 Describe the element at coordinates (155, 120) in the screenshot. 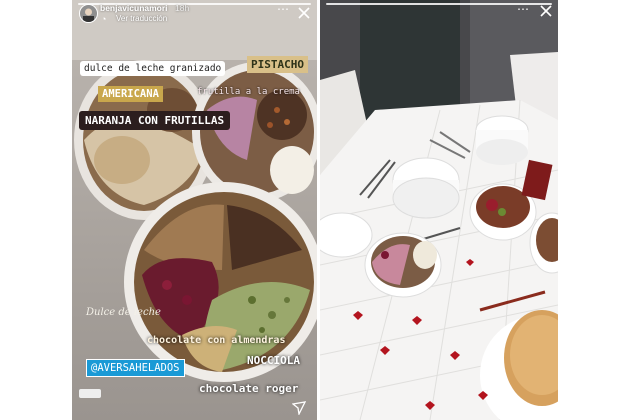

I see `label-naranja: NARANJA CON FRUTILLAS` at that location.